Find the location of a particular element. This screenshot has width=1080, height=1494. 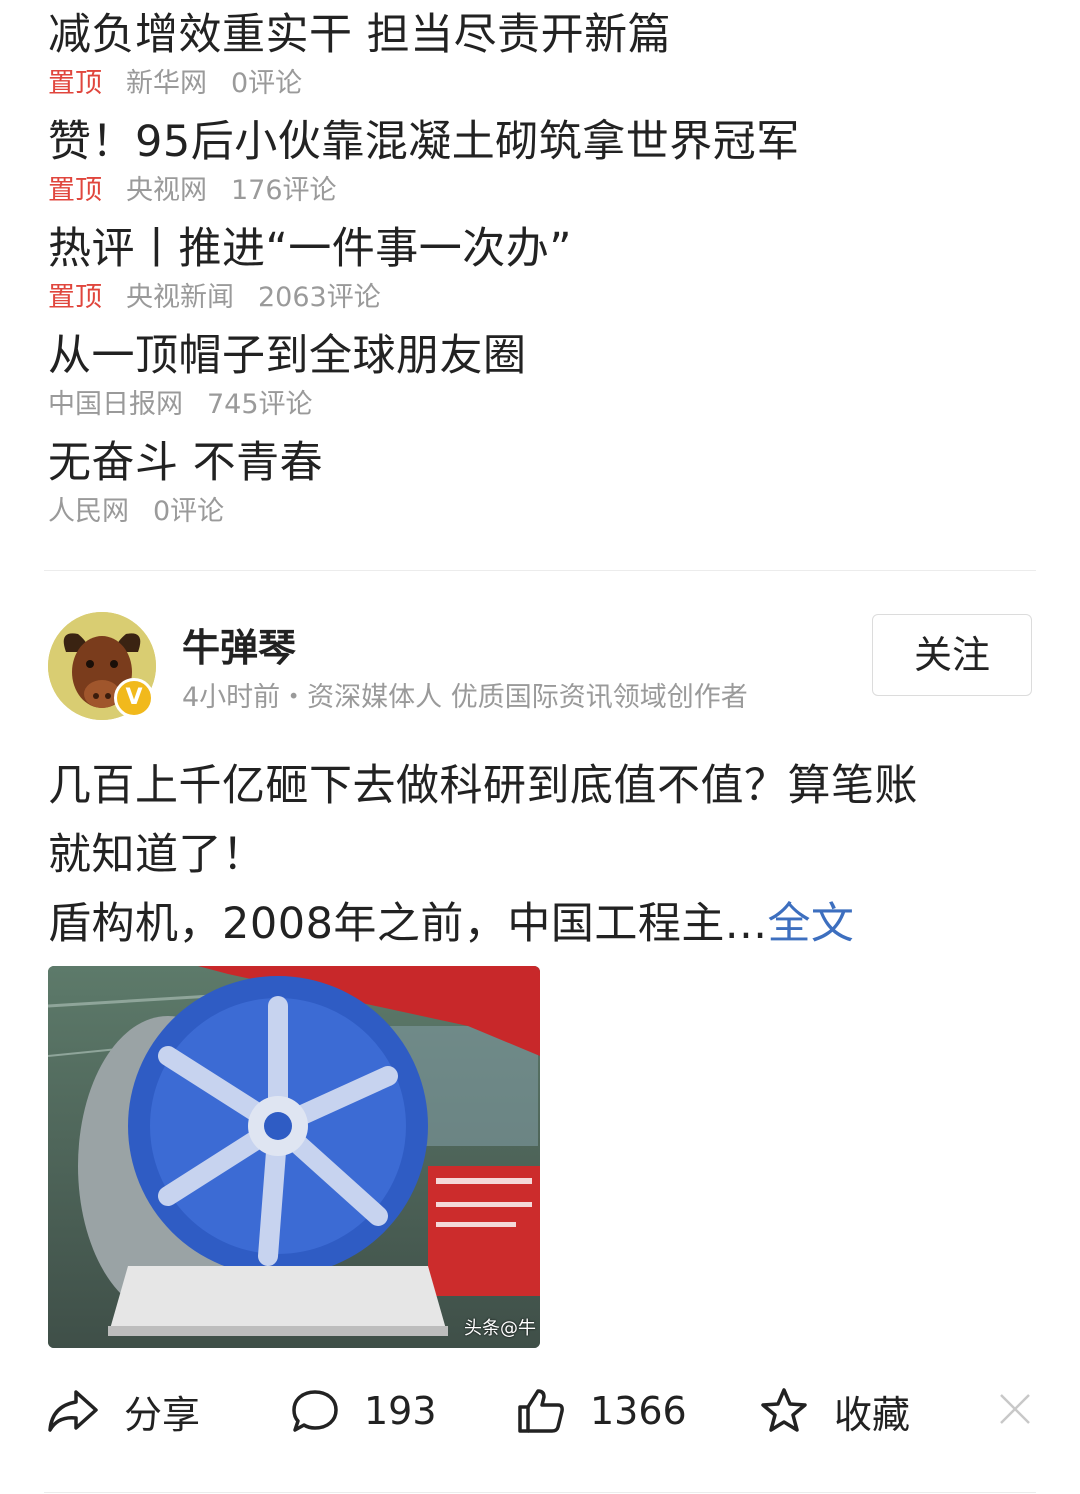

news-meta: 人民网 0评论 is located at coordinates (543, 512).